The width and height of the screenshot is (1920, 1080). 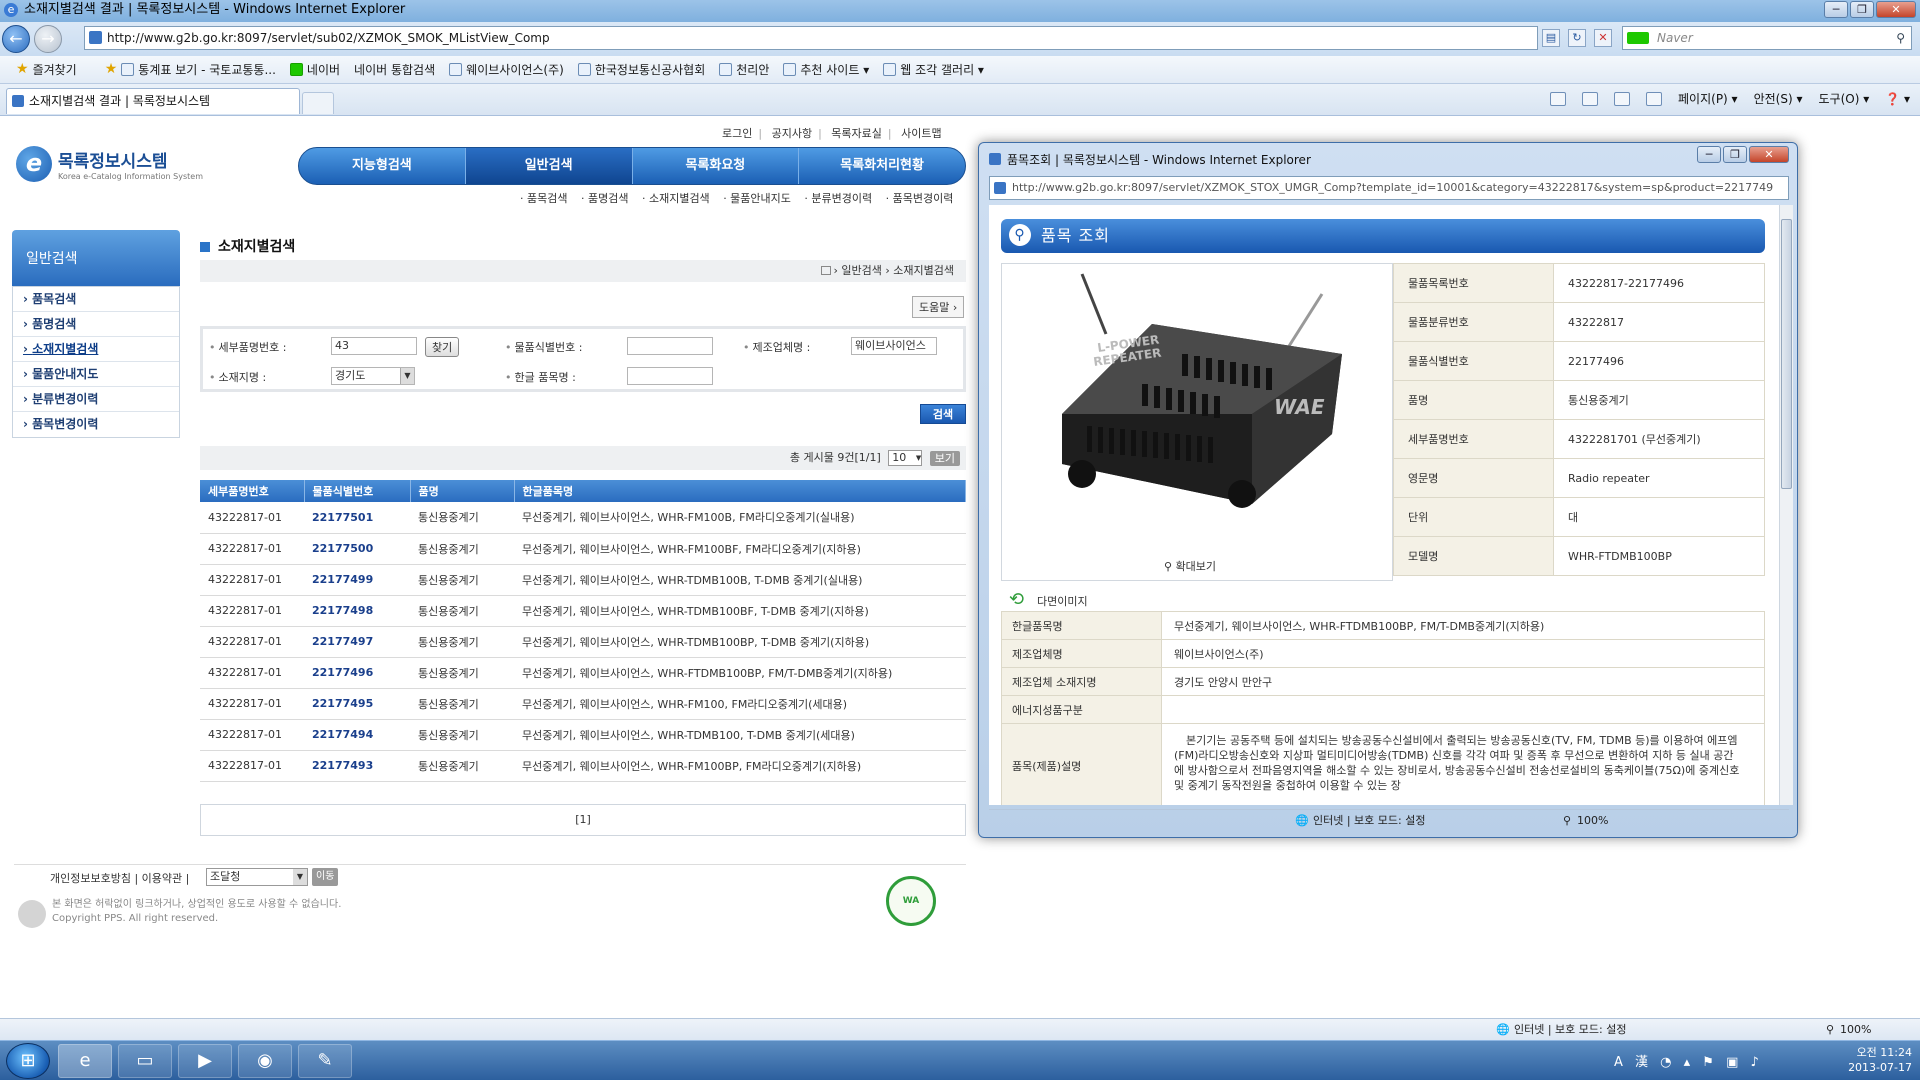 What do you see at coordinates (357, 611) in the screenshot?
I see `cell-item-id: 22177498` at bounding box center [357, 611].